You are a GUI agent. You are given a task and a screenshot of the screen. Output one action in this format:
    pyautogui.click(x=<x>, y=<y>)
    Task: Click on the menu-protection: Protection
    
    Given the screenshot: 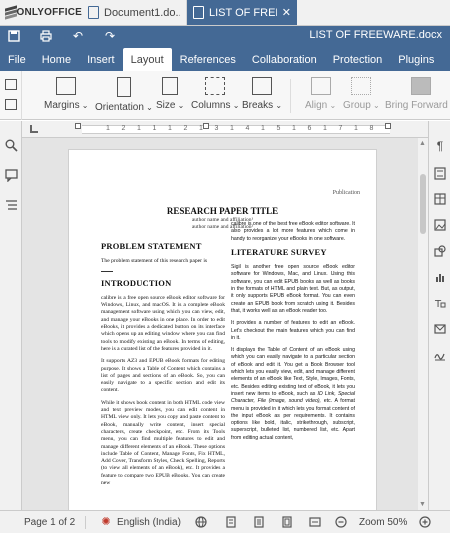 What is the action you would take?
    pyautogui.click(x=358, y=59)
    